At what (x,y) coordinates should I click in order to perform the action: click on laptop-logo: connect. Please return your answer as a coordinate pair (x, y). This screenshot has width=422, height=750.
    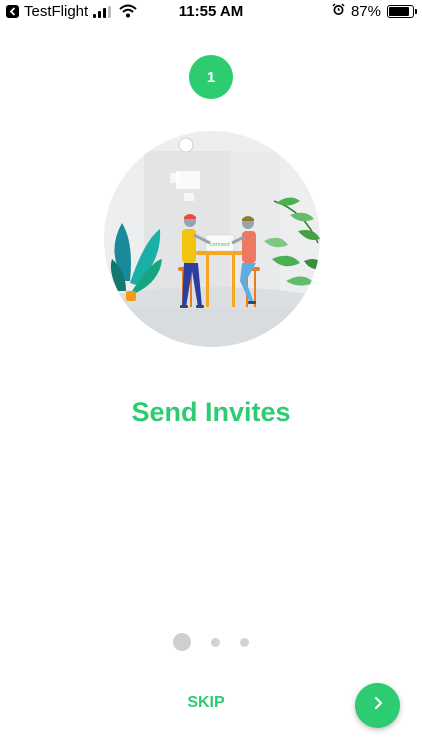
    Looking at the image, I should click on (220, 245).